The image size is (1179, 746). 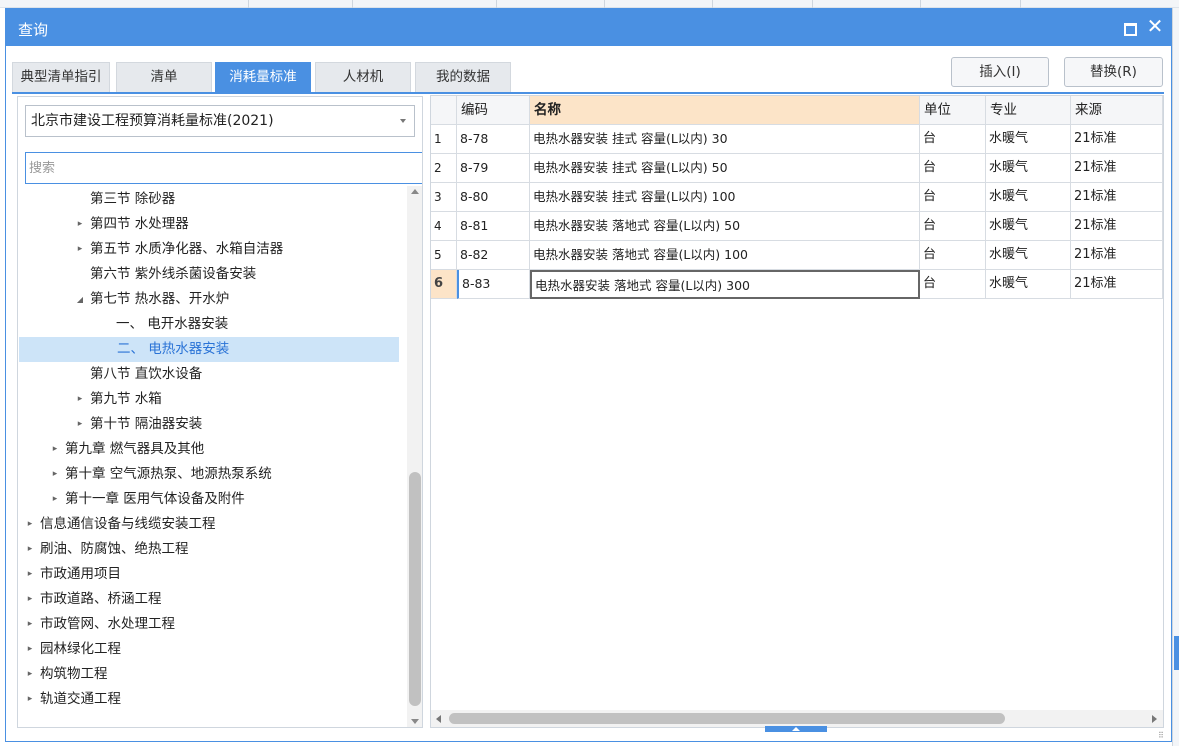 I want to click on column-header-code: 编码, so click(x=493, y=110).